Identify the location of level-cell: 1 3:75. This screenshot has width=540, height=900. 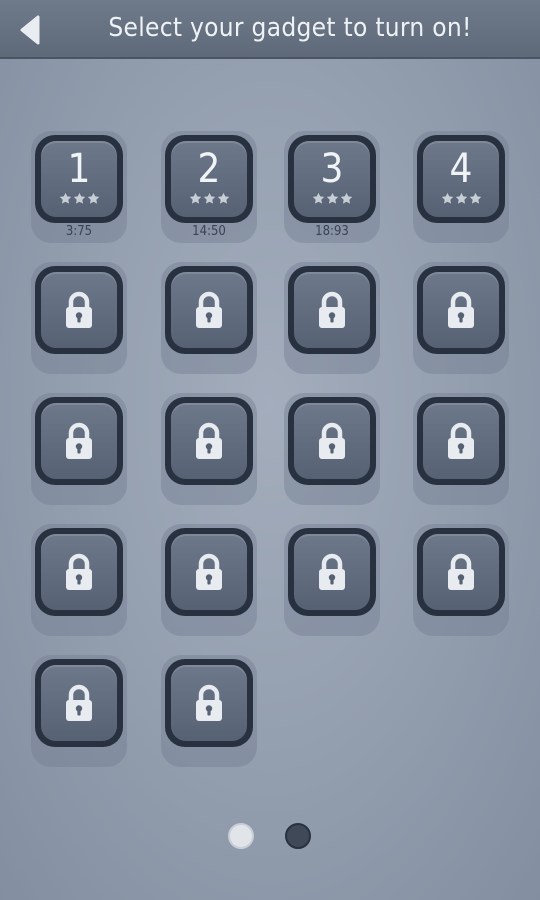
(79, 187).